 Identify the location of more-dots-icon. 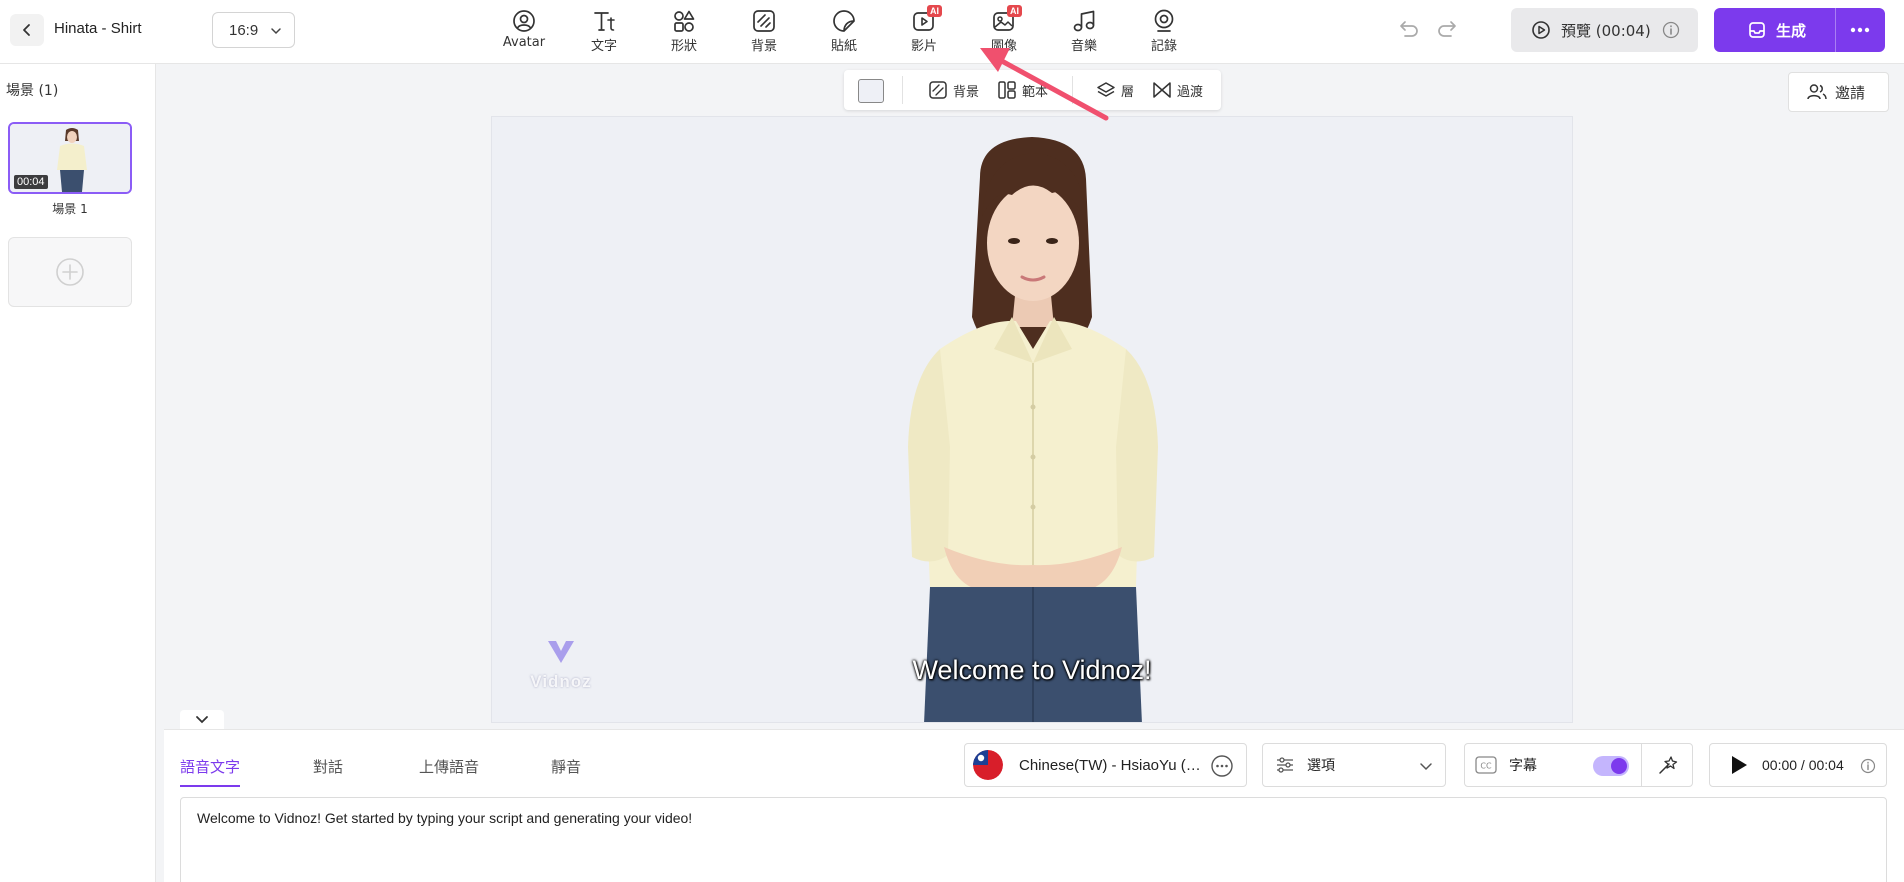
(1860, 30).